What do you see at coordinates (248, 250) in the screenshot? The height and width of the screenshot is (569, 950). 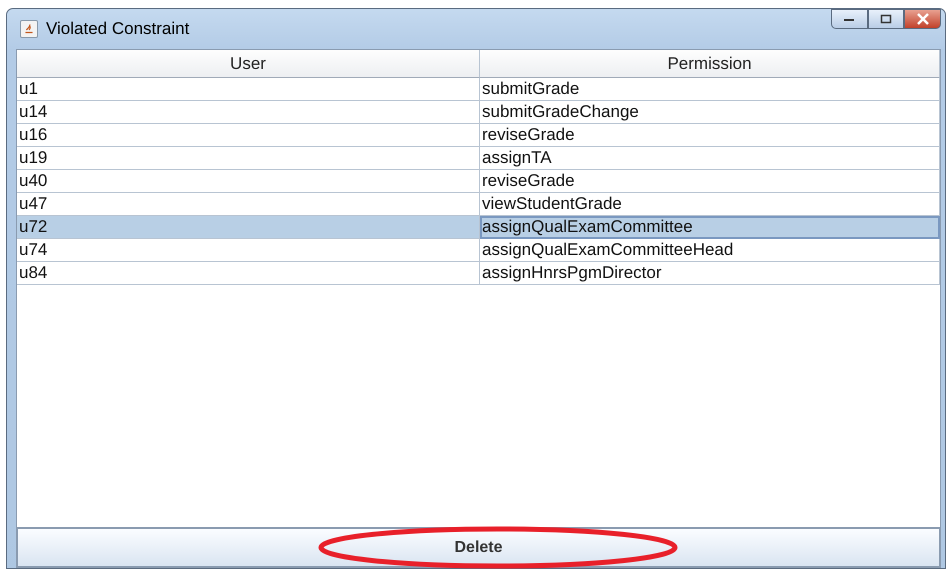 I see `table-cell: u74` at bounding box center [248, 250].